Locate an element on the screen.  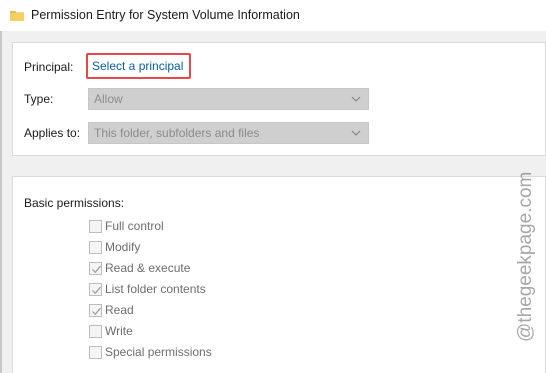
permission-write: Write is located at coordinates (111, 331).